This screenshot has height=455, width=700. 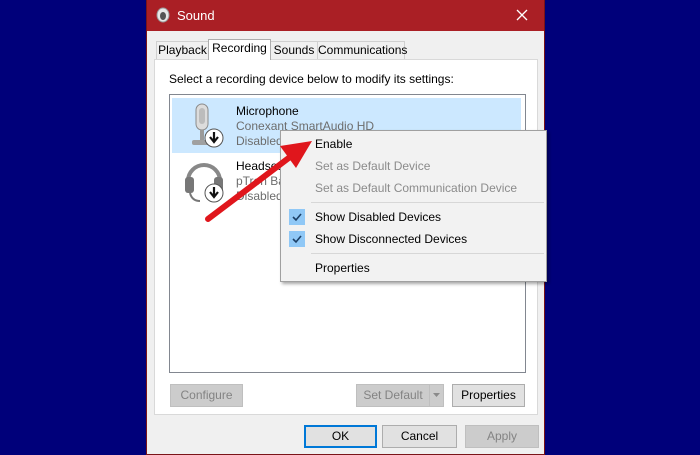 I want to click on tab-recording: Recording, so click(x=239, y=49).